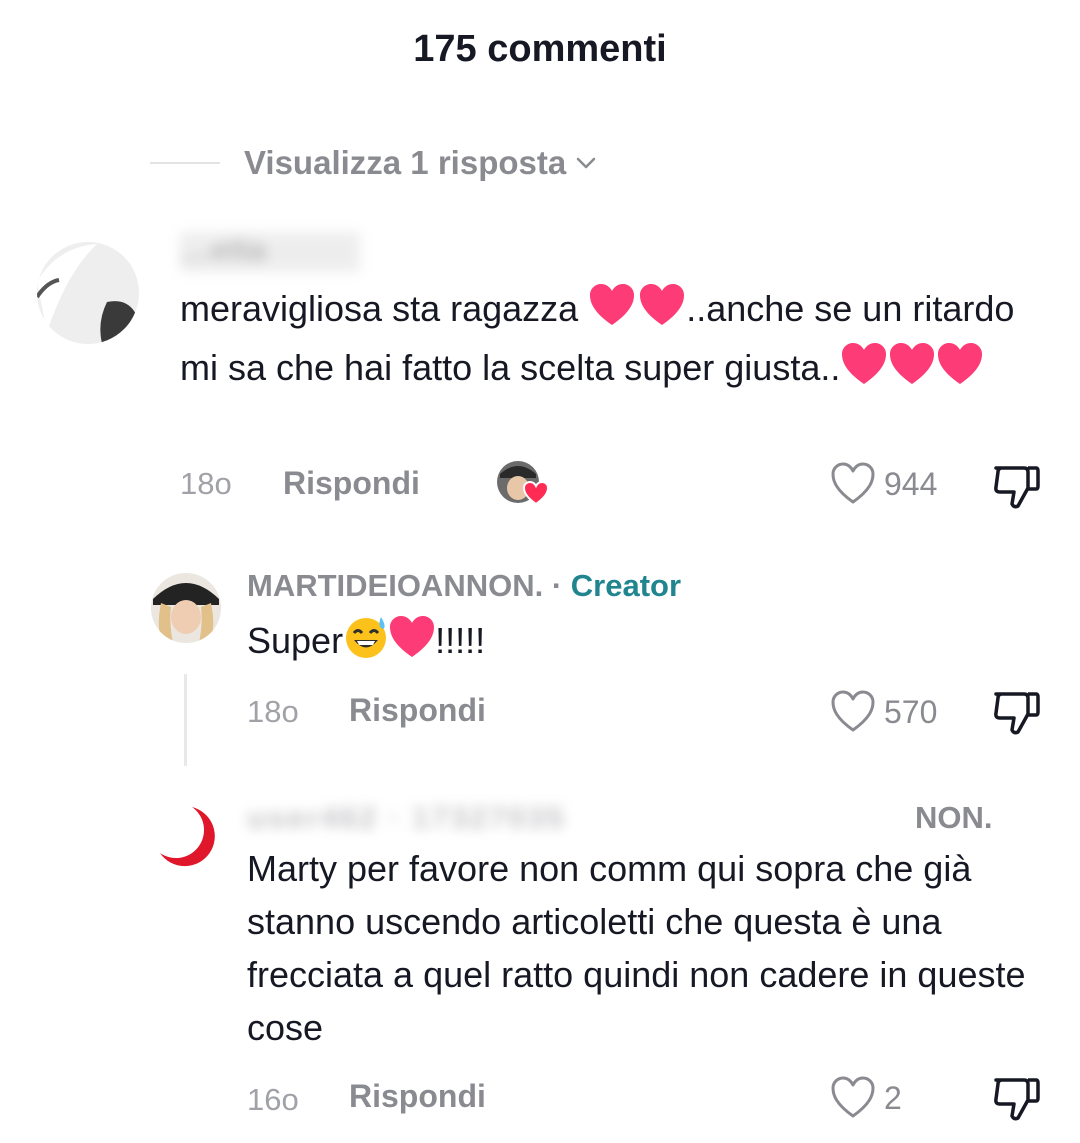 The image size is (1080, 1143). Describe the element at coordinates (395, 585) in the screenshot. I see `username-text: MARTIDEIOANNON.` at that location.